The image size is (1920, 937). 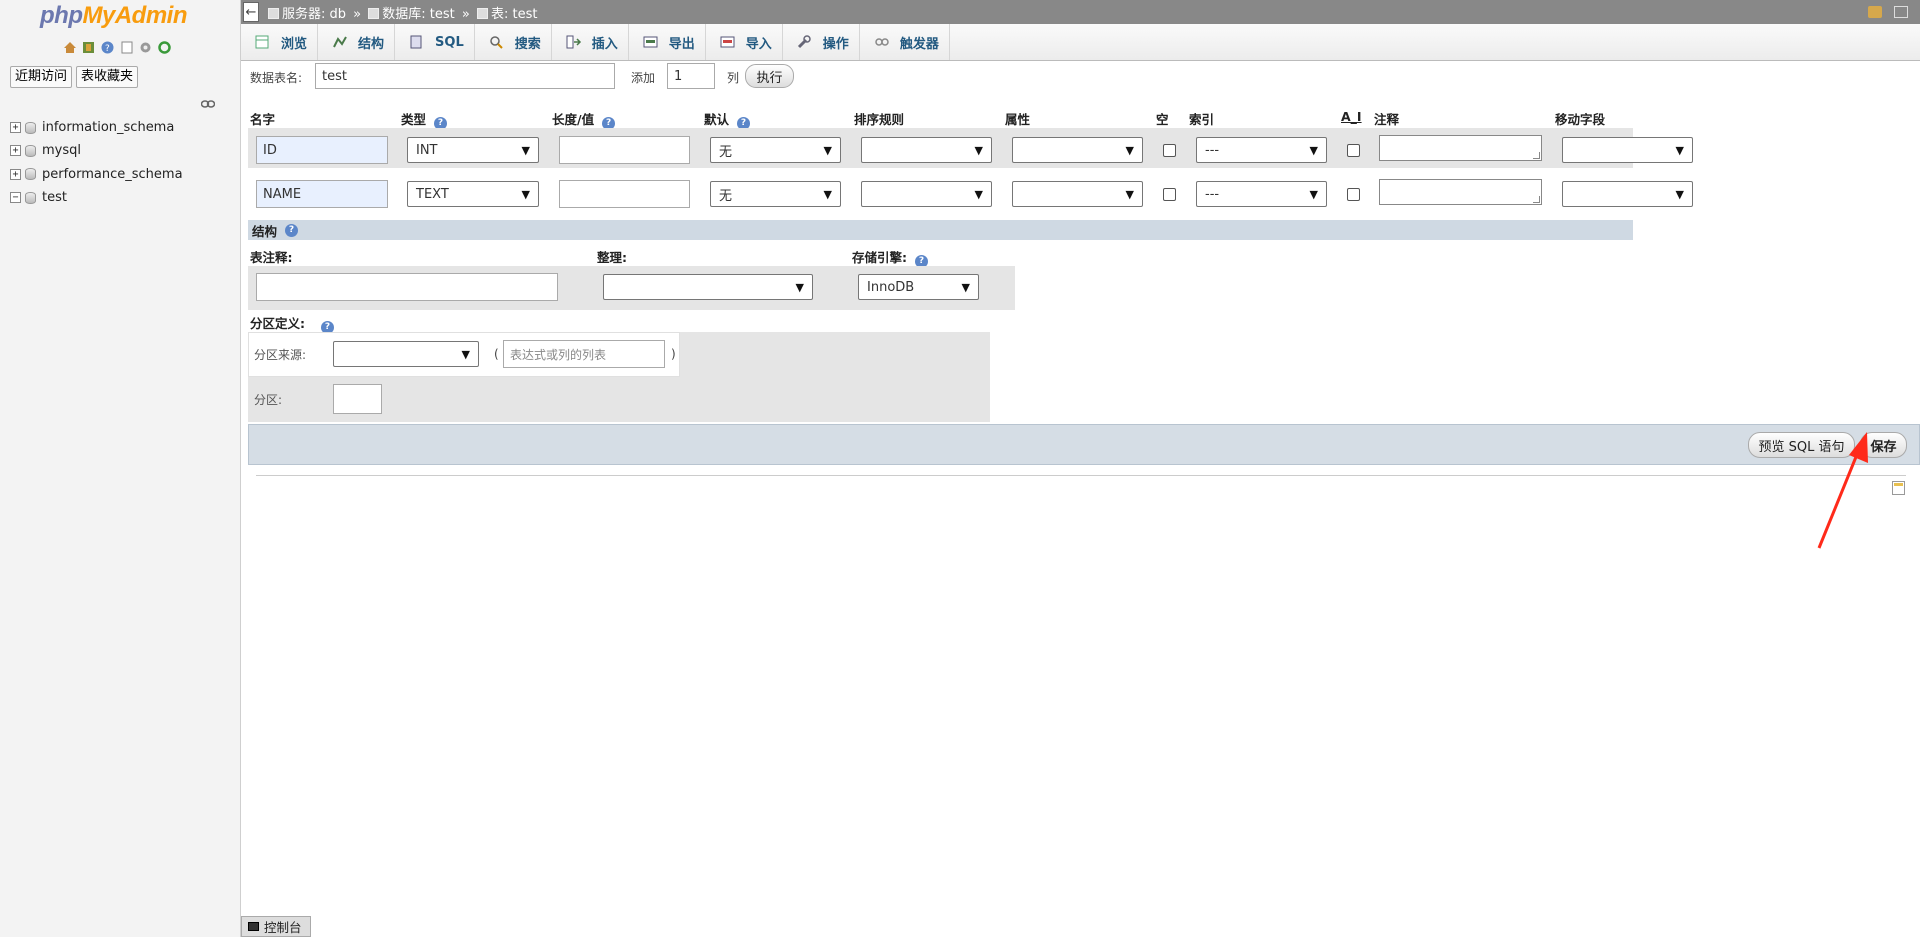 I want to click on structure-section-header: 结构?, so click(x=940, y=230).